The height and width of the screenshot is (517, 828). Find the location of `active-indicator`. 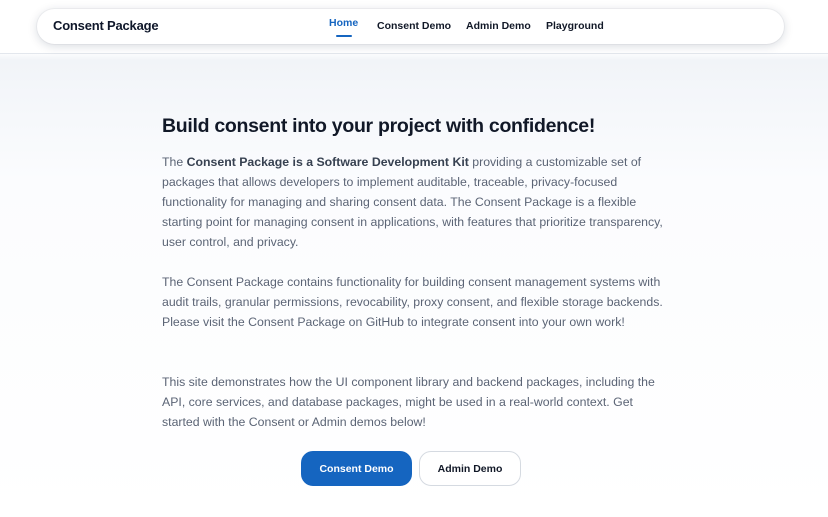

active-indicator is located at coordinates (343, 36).